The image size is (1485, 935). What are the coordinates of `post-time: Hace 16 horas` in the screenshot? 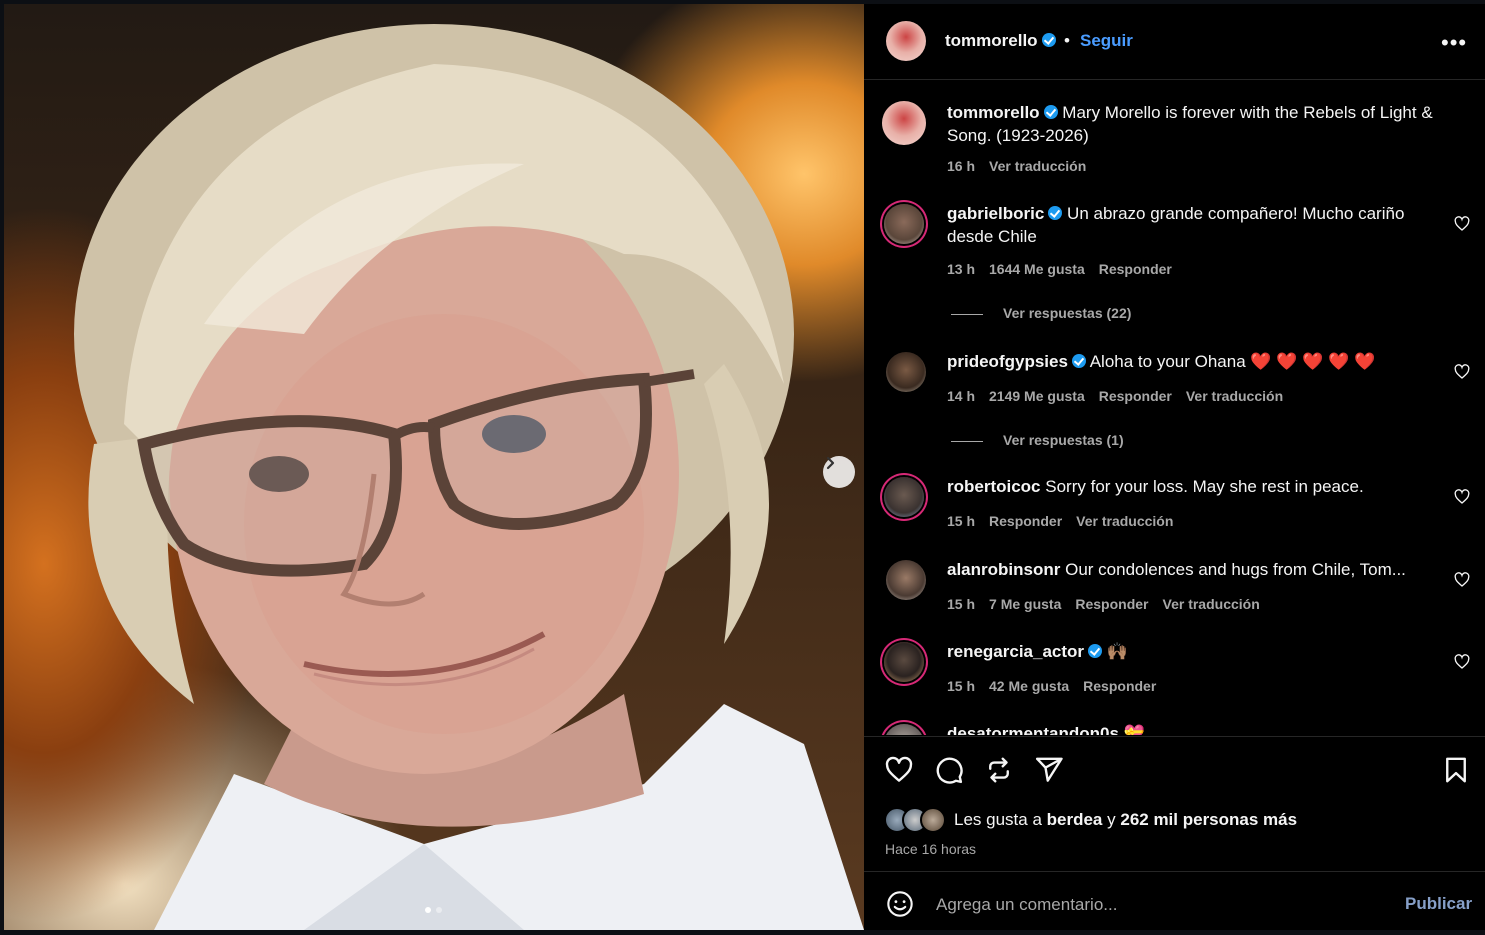 It's located at (931, 849).